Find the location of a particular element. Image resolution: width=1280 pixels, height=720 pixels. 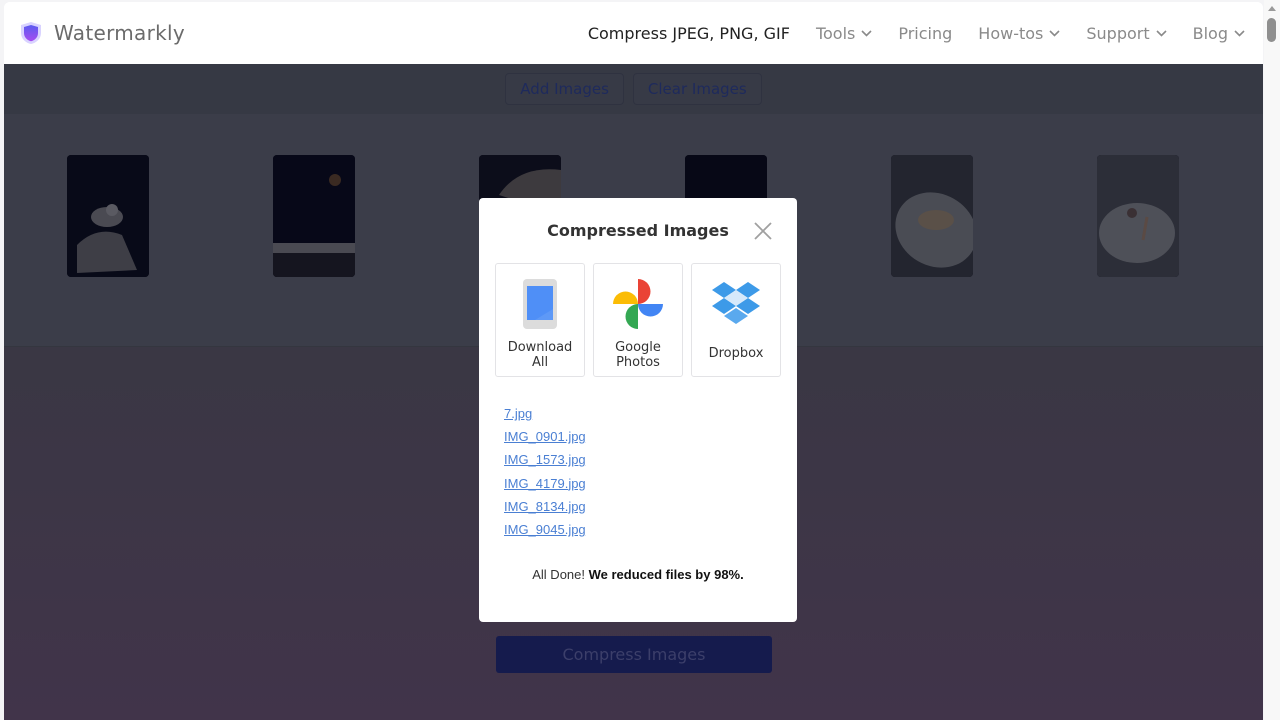

modal-title: Compressed Images is located at coordinates (638, 230).